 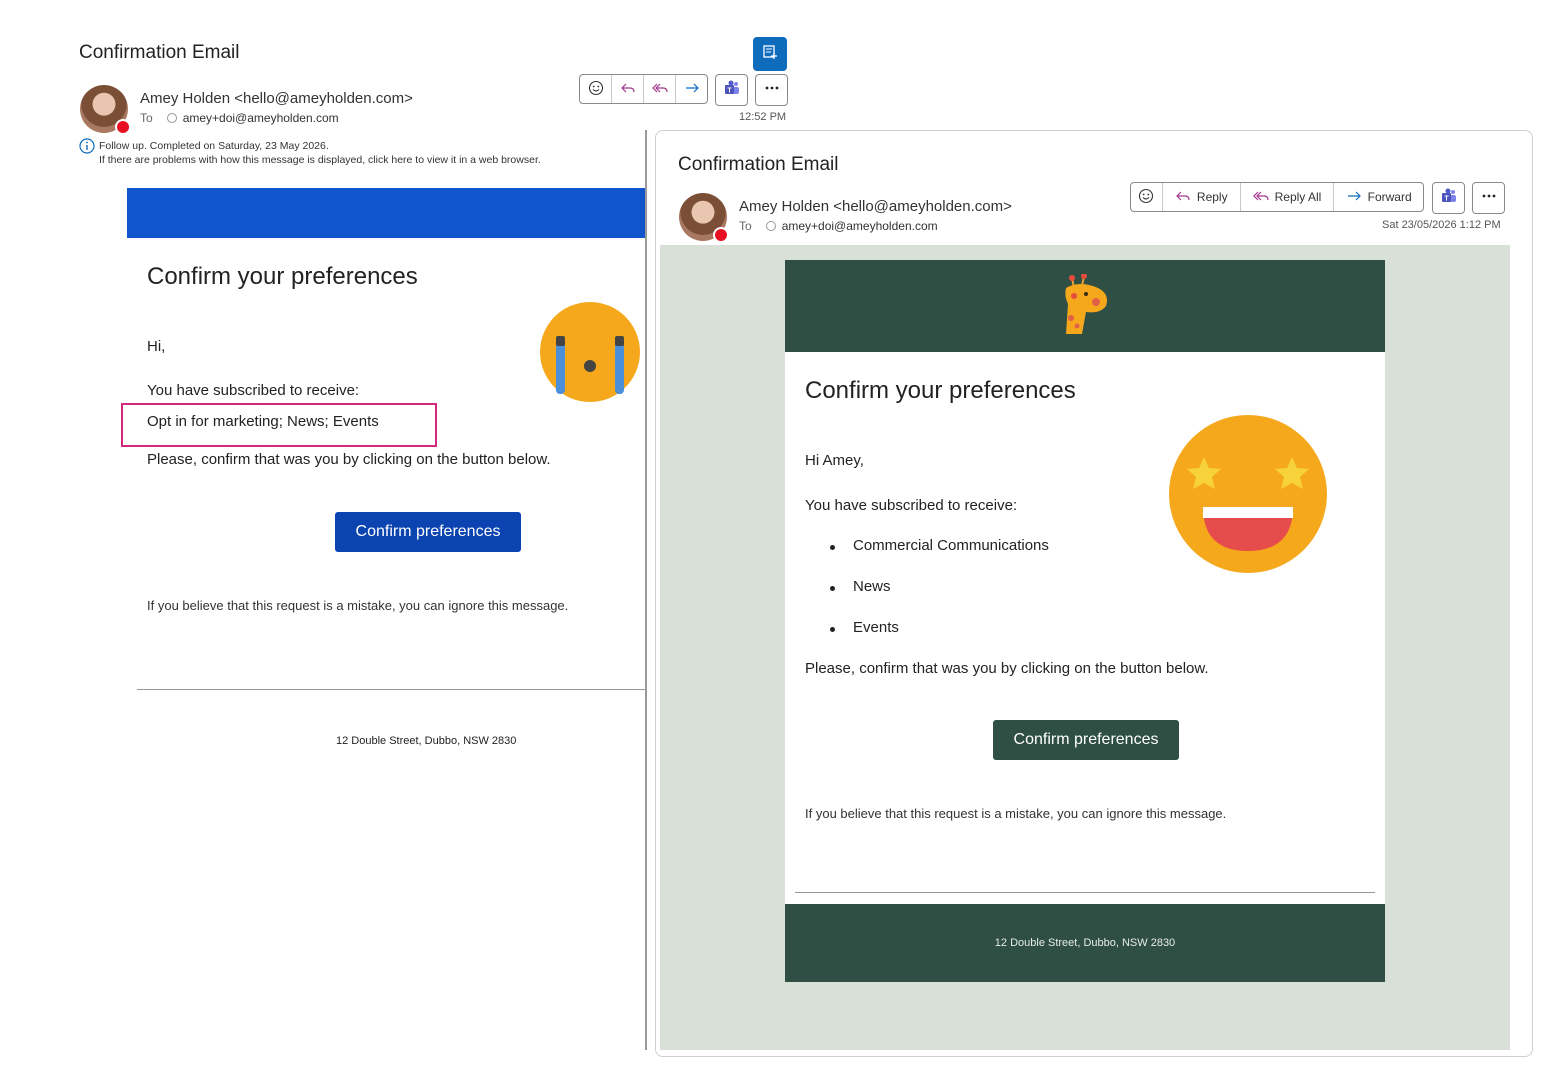 What do you see at coordinates (253, 390) in the screenshot?
I see `left-subscribed-intro: You have subscribed to receive:` at bounding box center [253, 390].